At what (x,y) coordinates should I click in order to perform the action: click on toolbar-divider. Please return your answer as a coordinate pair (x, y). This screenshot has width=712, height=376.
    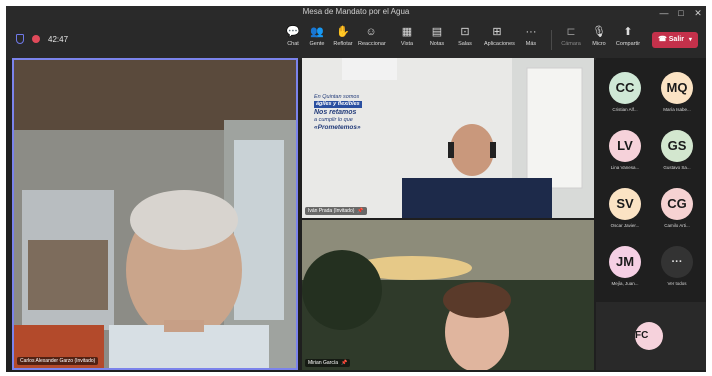
    Looking at the image, I should click on (551, 40).